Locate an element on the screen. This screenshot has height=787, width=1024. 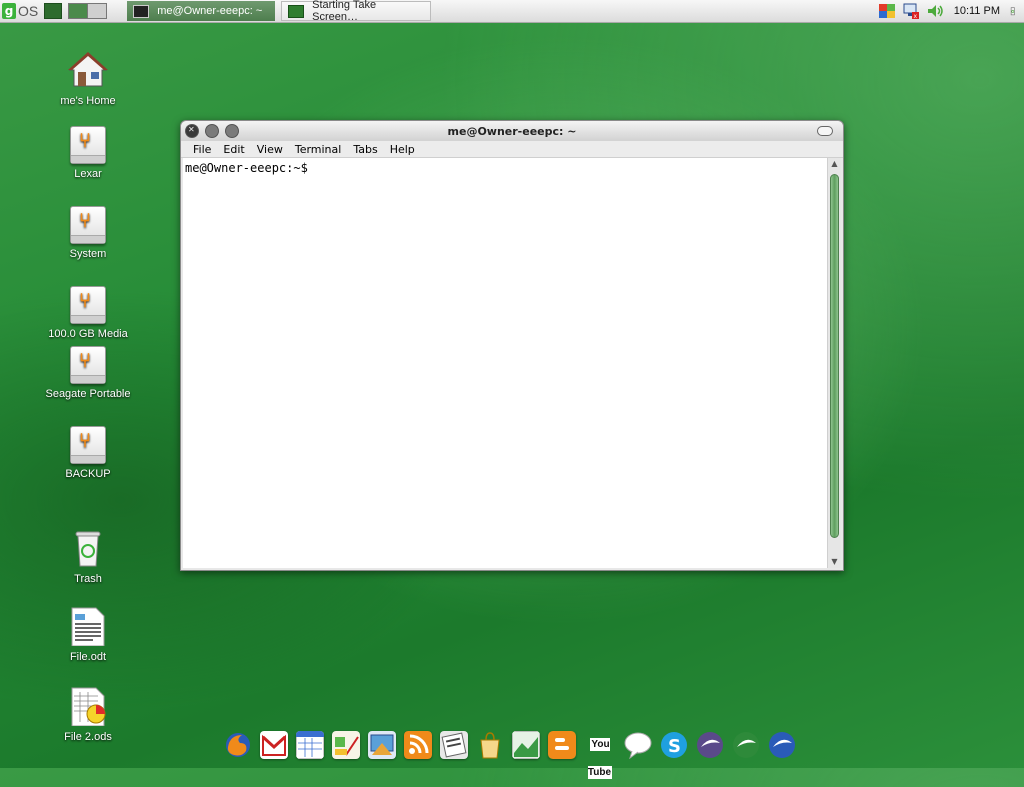
desktop-icon-trash: Trash is located at coordinates (88, 556).